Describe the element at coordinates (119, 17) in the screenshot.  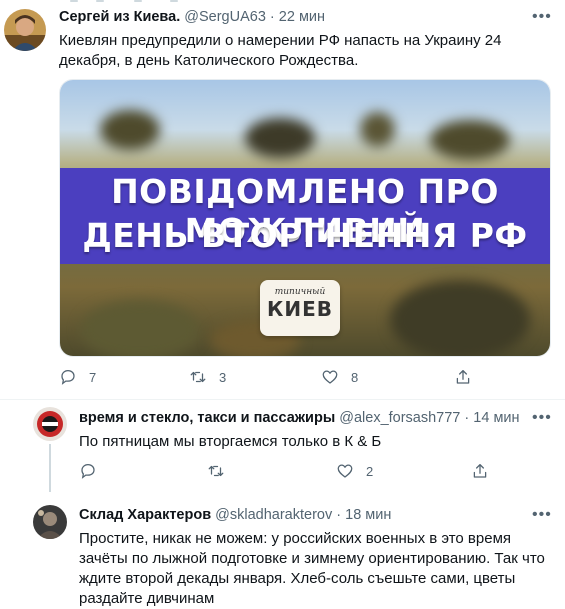
I see `display-name: Сергей из Киева.` at that location.